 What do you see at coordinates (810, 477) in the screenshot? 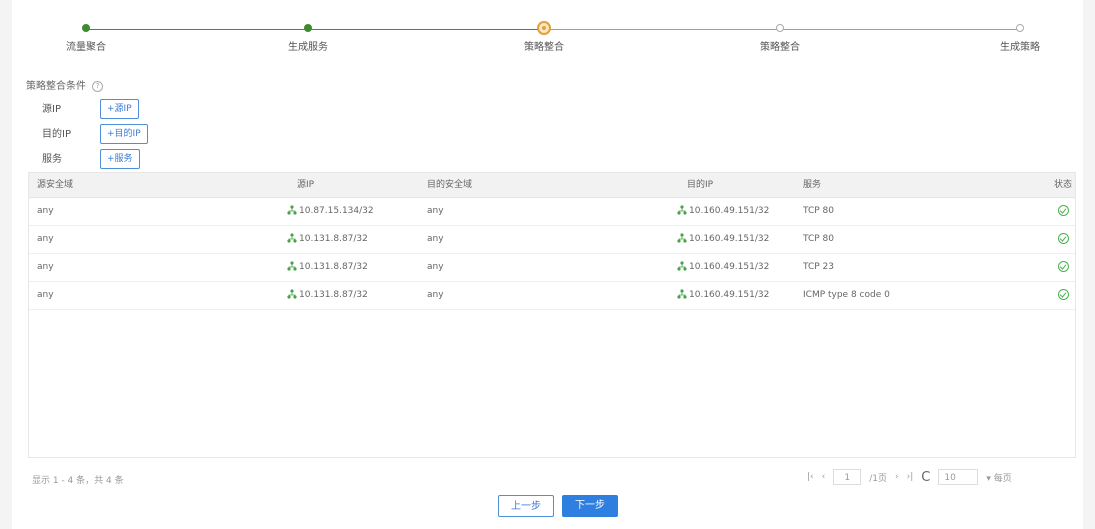
I see `first-page-icon: |‹` at bounding box center [810, 477].